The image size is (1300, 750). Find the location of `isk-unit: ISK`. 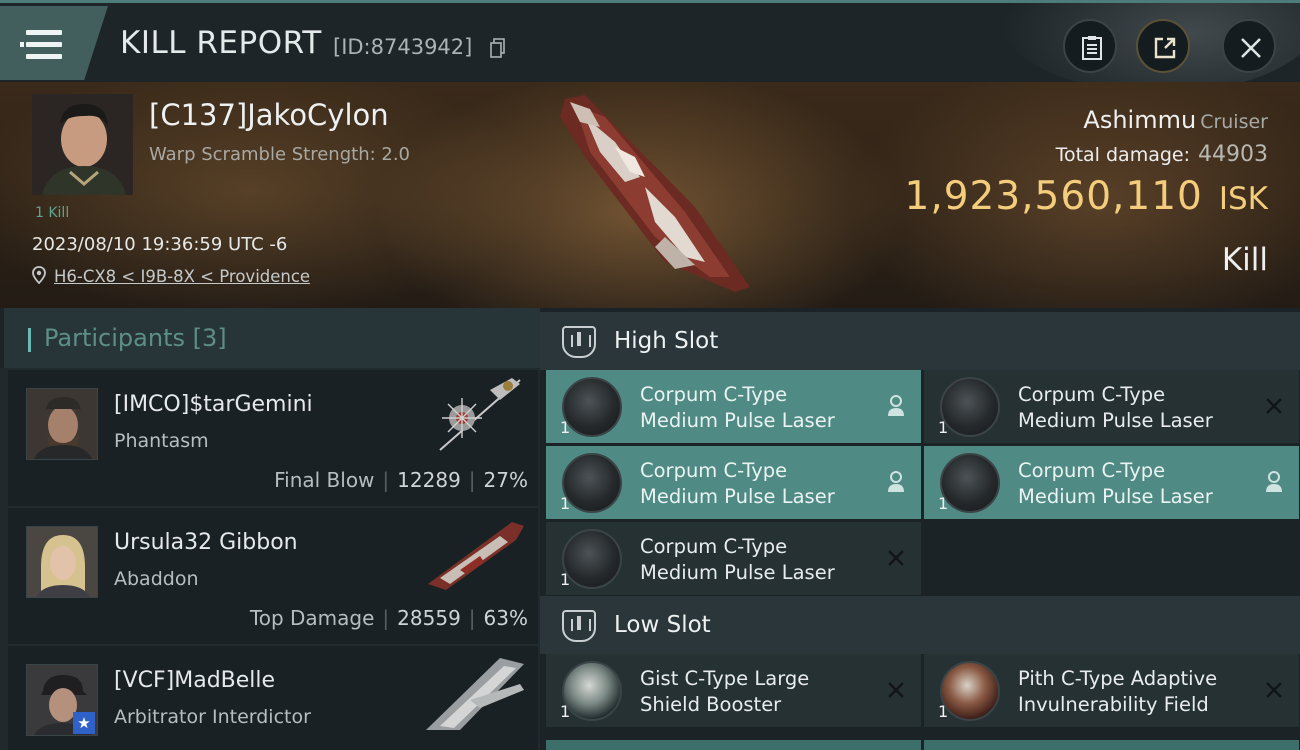

isk-unit: ISK is located at coordinates (1243, 199).